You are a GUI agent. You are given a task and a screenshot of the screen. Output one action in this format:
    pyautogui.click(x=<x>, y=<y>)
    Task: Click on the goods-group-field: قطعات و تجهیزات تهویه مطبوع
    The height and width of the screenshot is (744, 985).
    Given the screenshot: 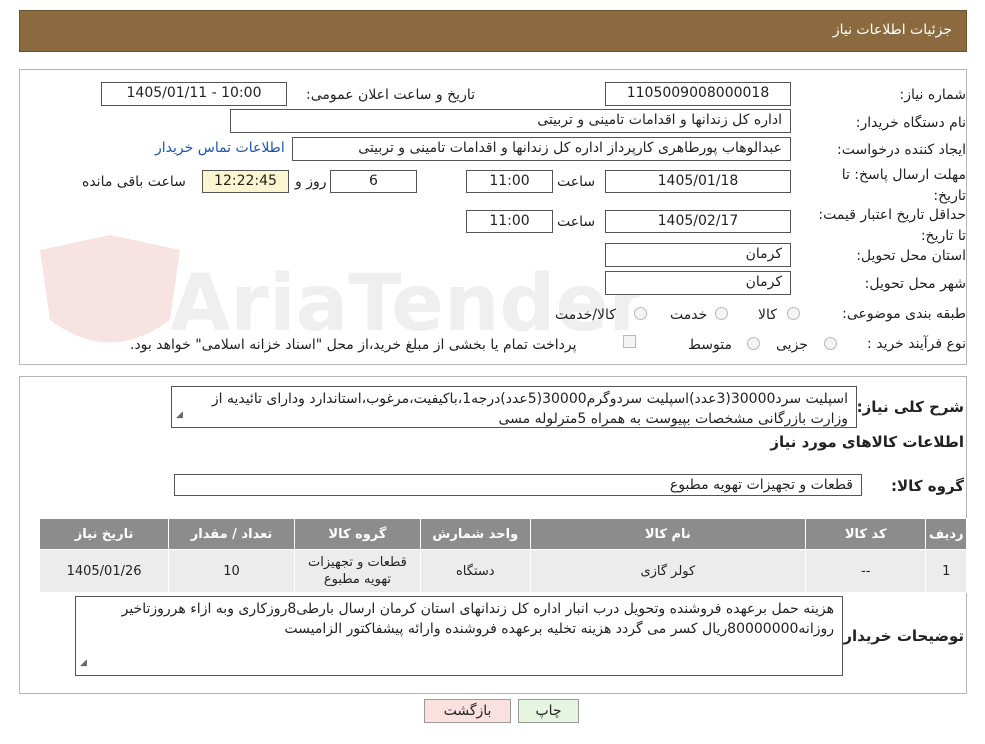 What is the action you would take?
    pyautogui.click(x=518, y=485)
    